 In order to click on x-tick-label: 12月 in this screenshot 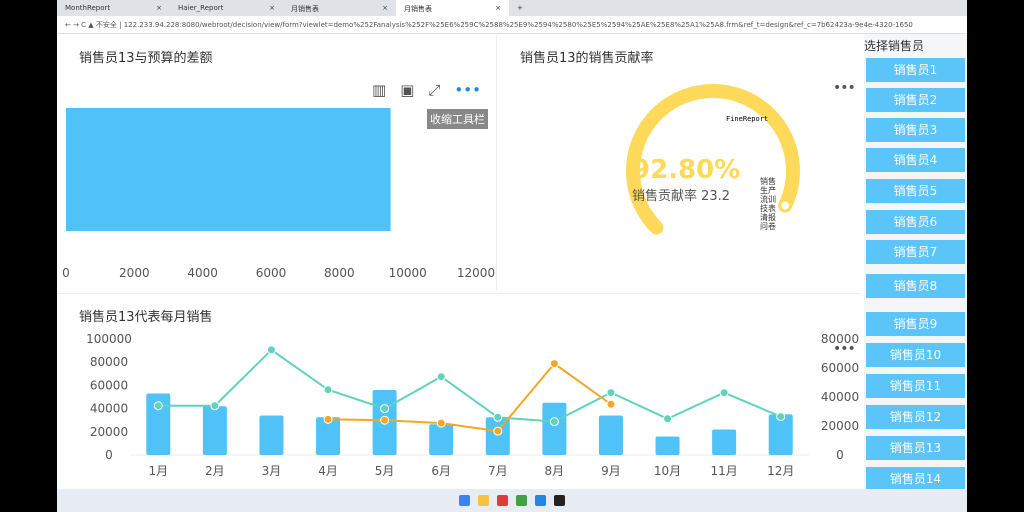, I will do `click(780, 471)`.